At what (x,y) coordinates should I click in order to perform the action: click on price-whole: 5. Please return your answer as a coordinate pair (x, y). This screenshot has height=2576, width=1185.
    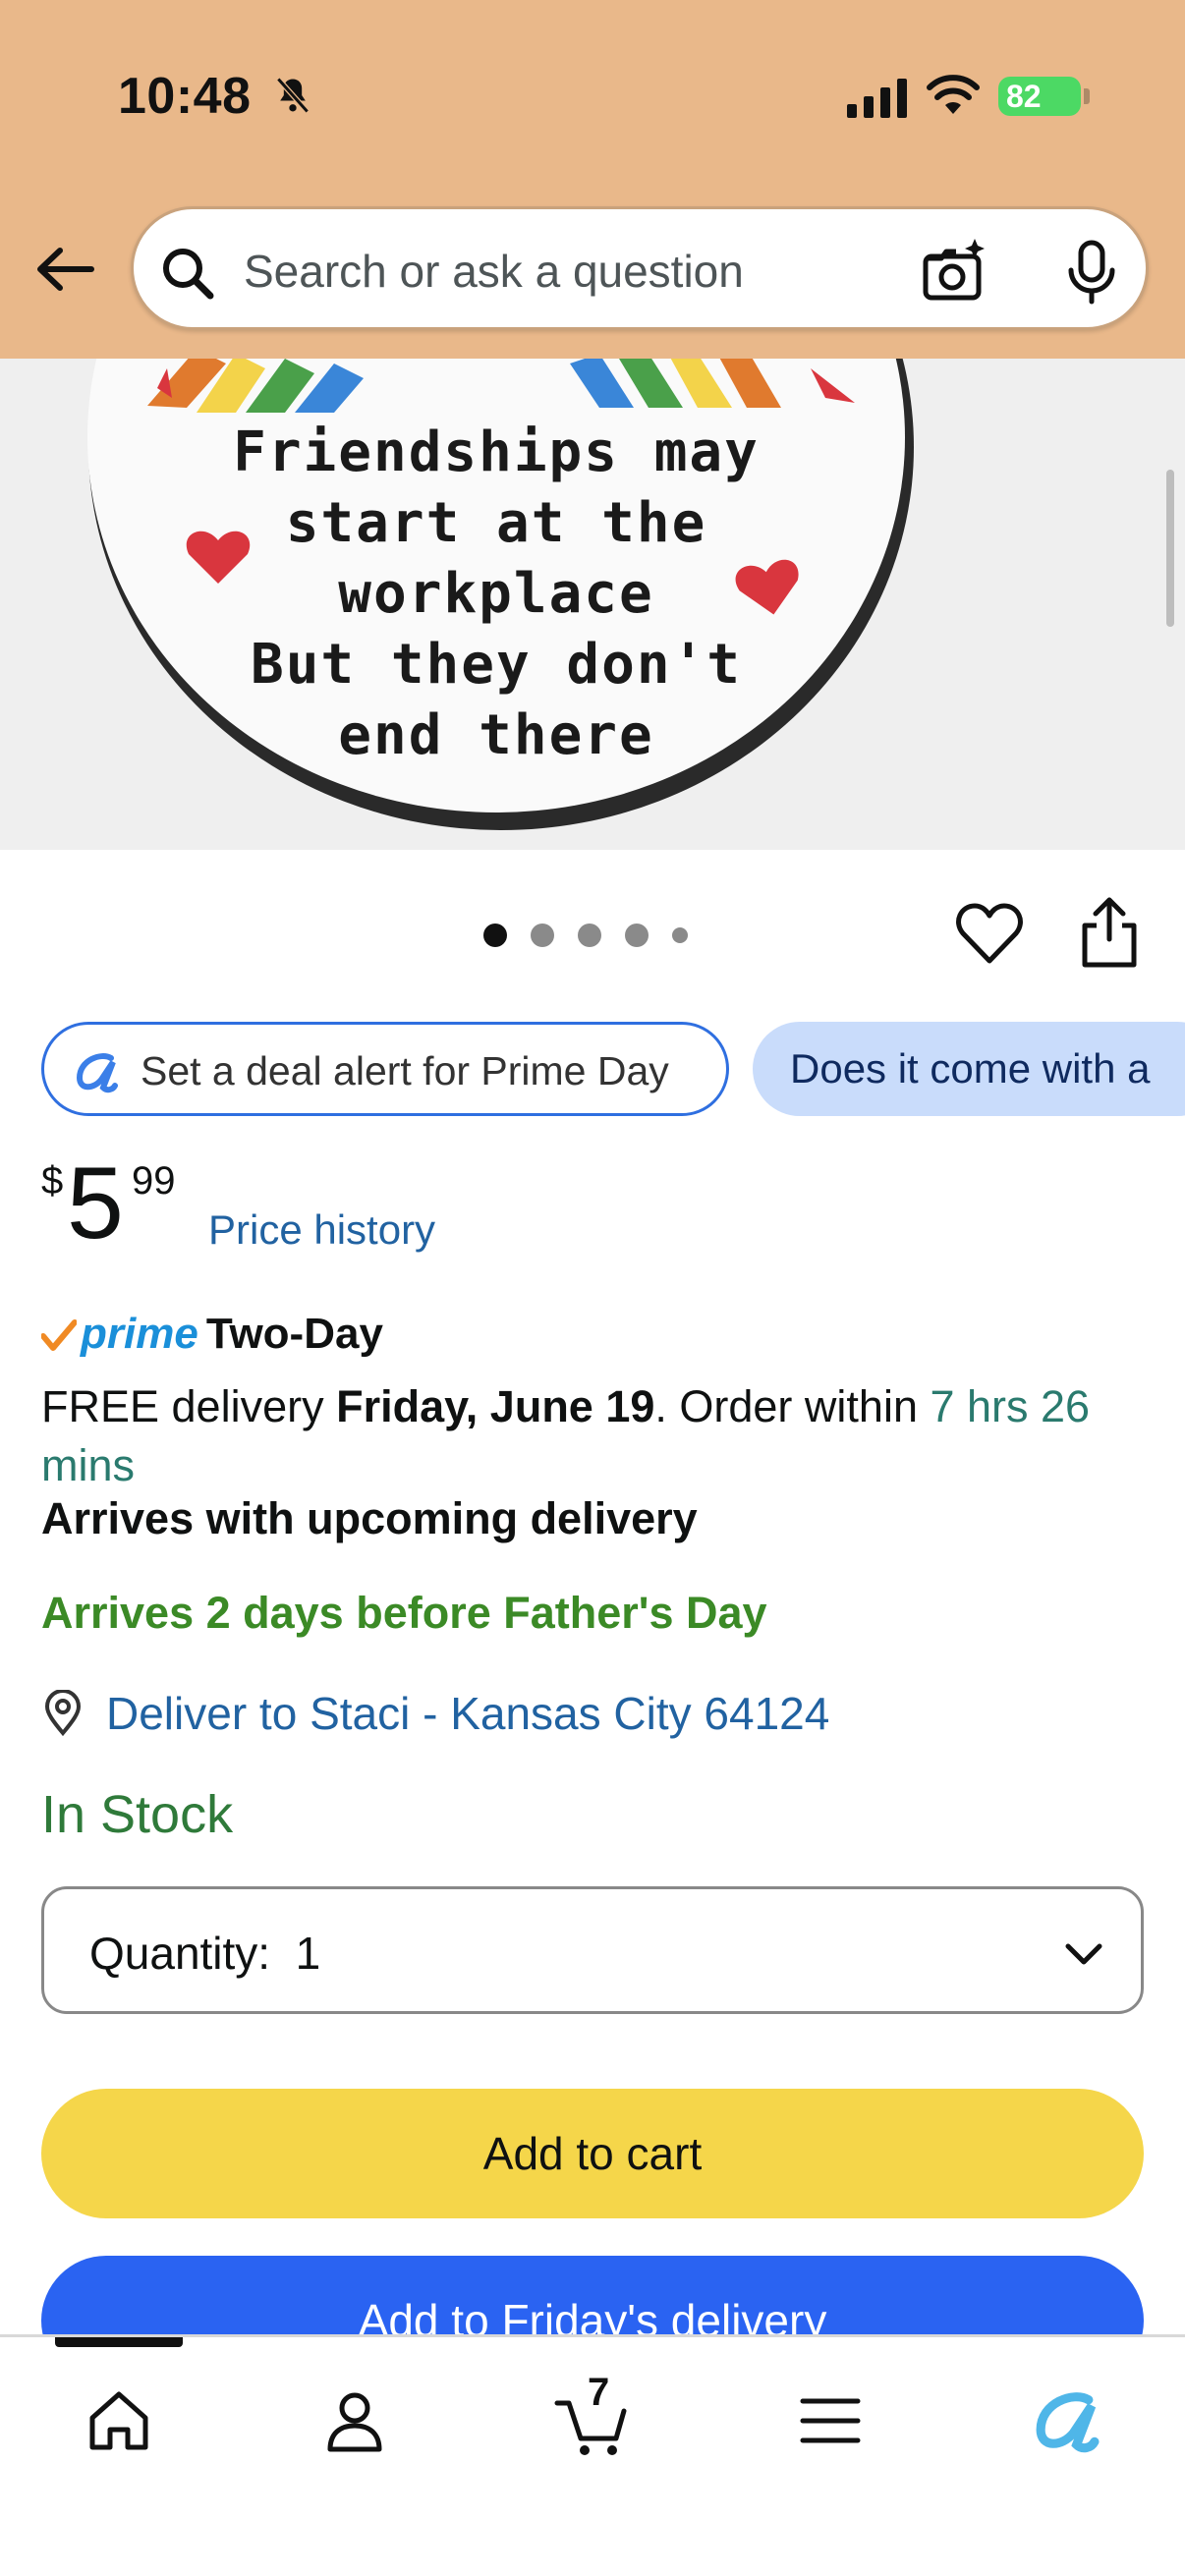
    Looking at the image, I should click on (96, 1203).